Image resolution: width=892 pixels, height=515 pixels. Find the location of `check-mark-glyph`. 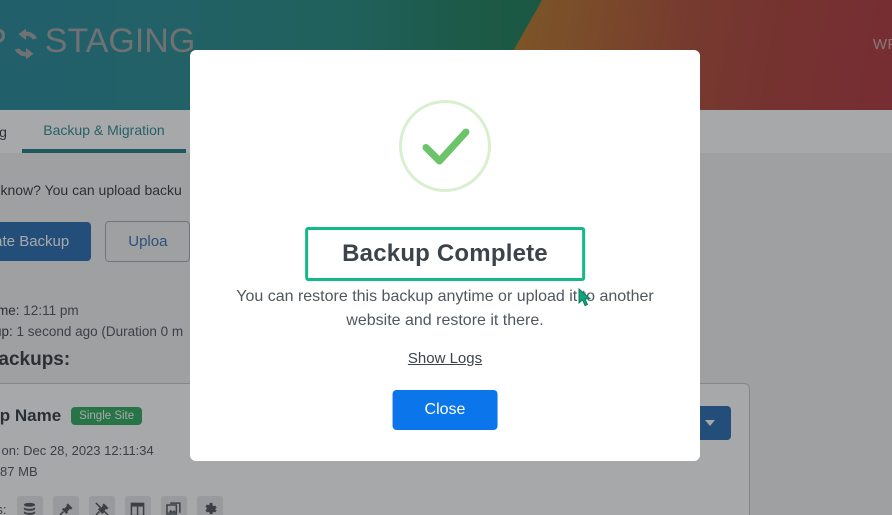

check-mark-glyph is located at coordinates (446, 146).